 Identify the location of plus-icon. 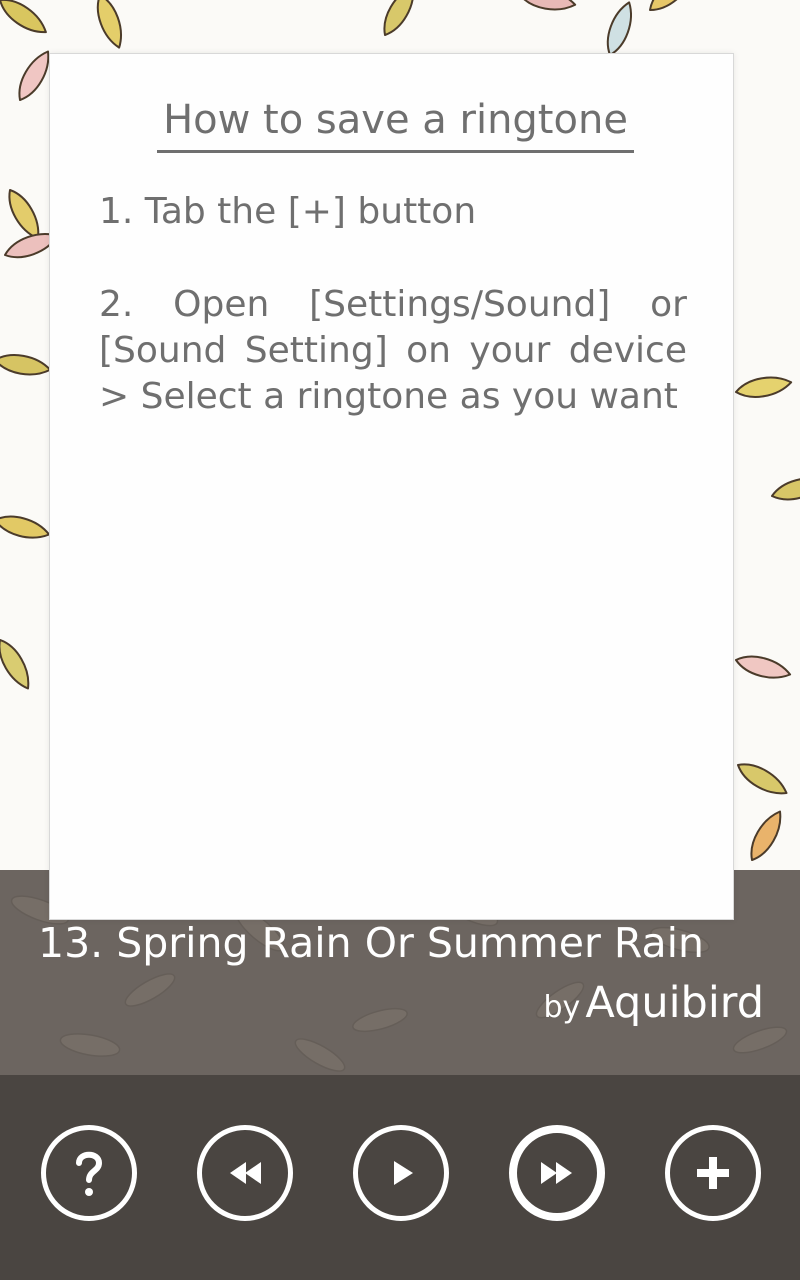
(713, 1173).